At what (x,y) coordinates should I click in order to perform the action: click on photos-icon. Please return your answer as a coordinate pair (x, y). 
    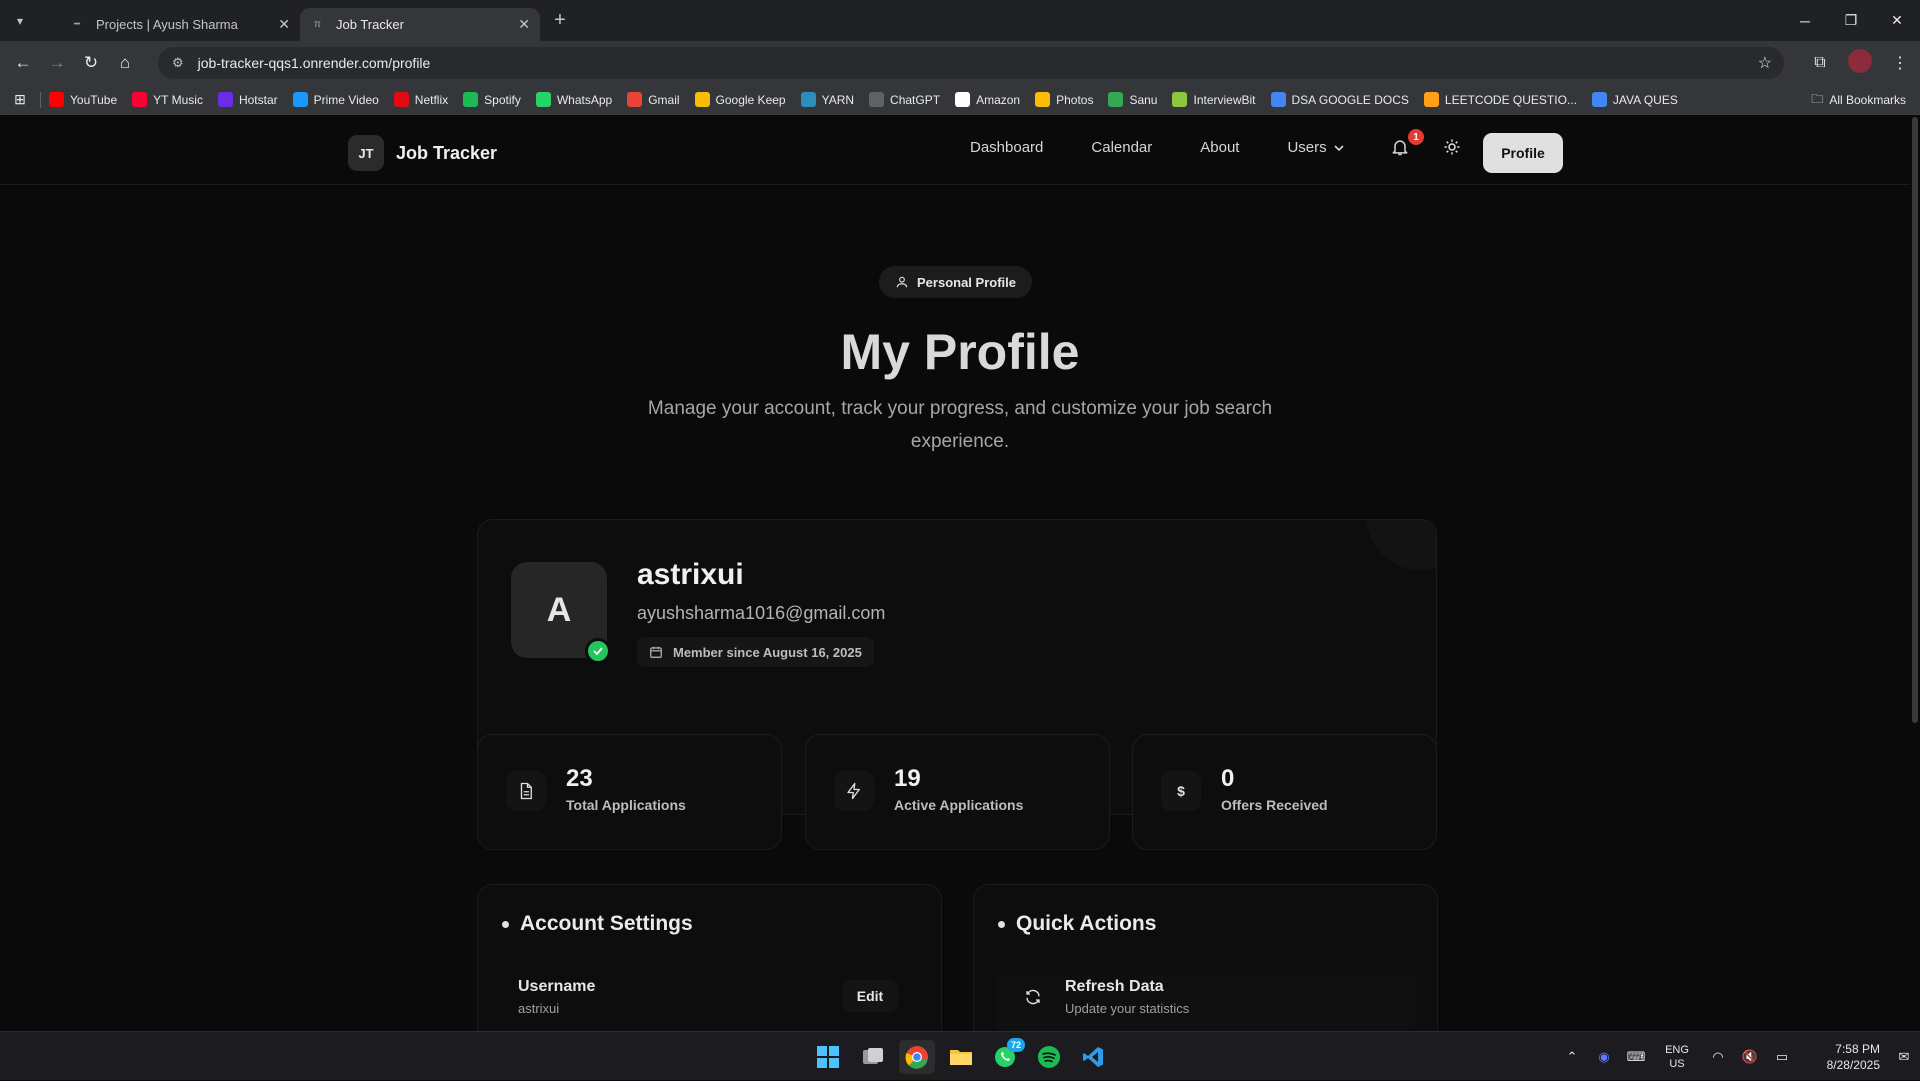
    Looking at the image, I should click on (1043, 99).